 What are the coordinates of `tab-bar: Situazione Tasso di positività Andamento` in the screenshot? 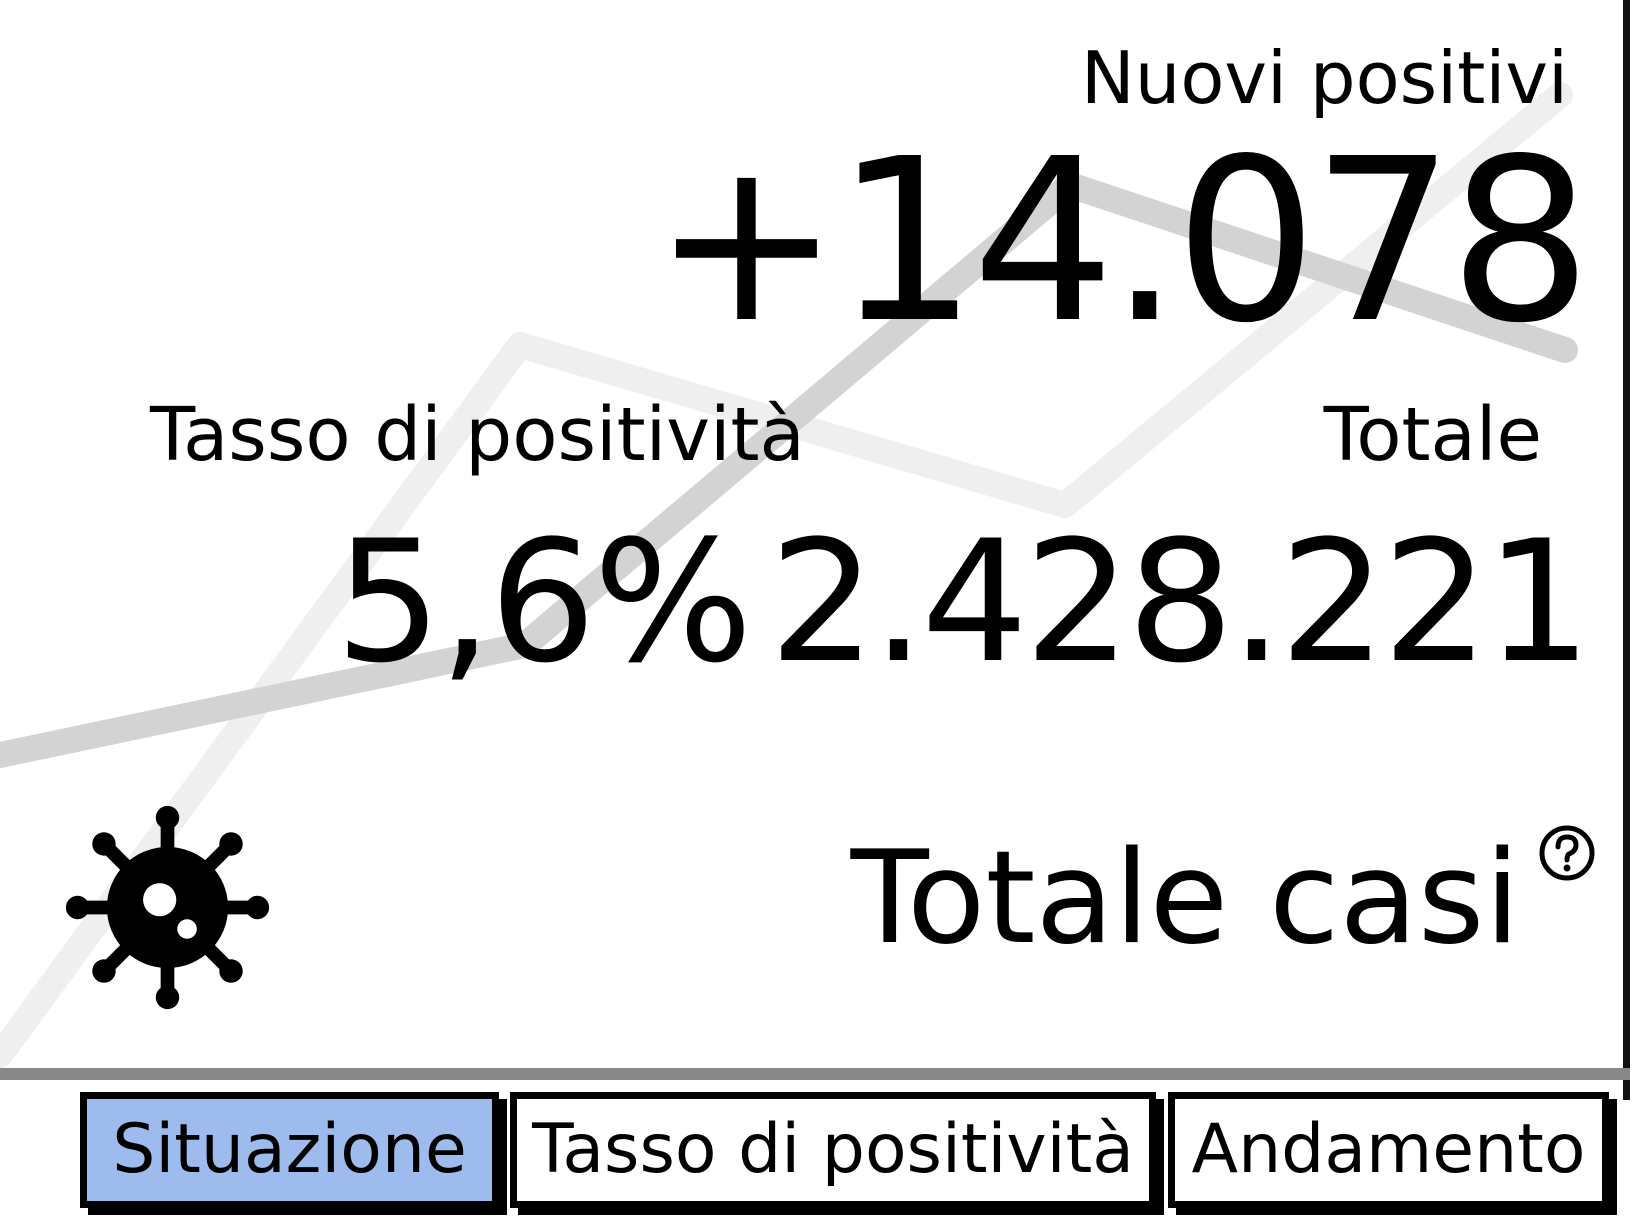 It's located at (819, 1149).